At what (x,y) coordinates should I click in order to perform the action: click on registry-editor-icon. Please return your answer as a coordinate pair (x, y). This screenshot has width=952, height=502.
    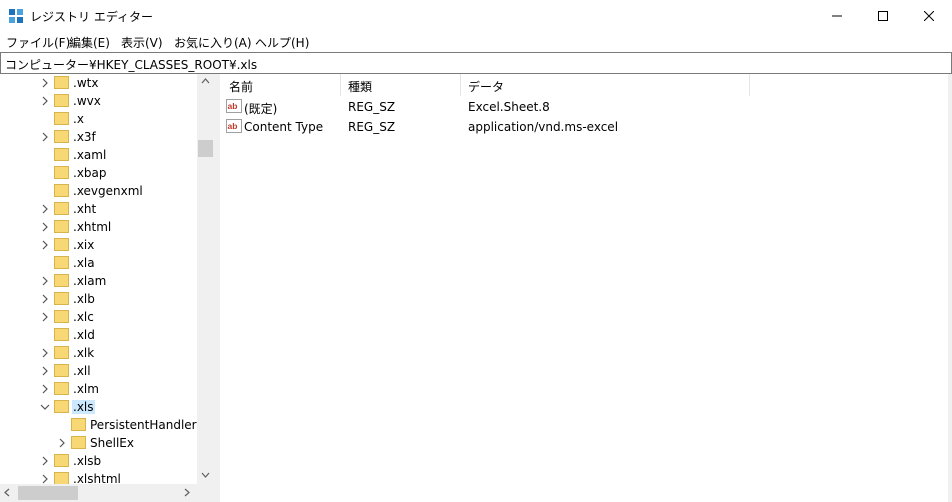
    Looking at the image, I should click on (16, 16).